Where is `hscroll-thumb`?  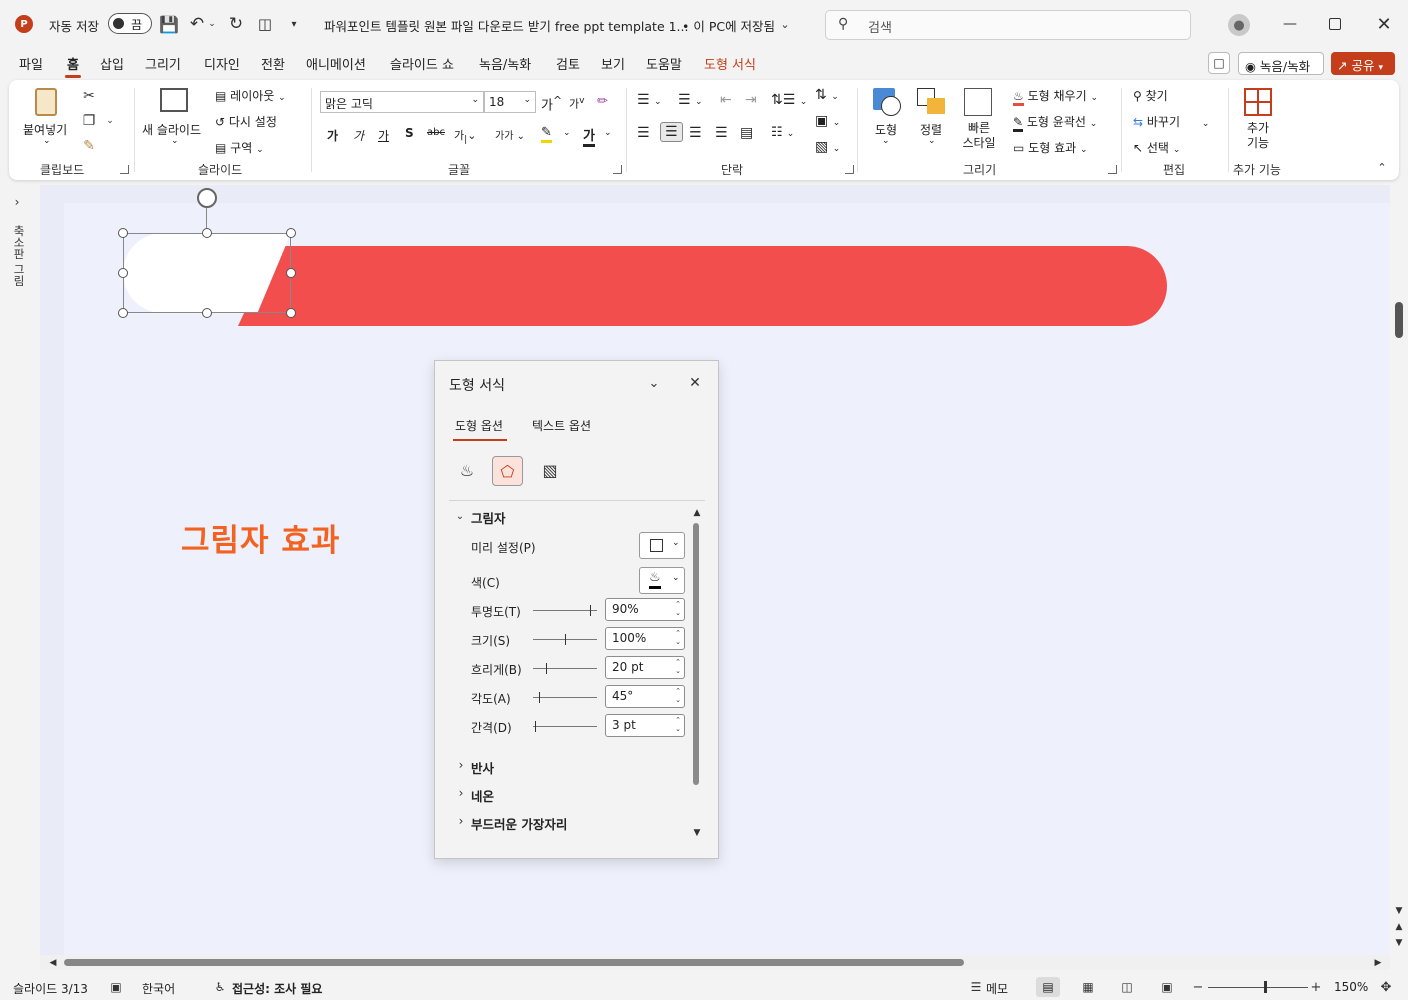 hscroll-thumb is located at coordinates (514, 962).